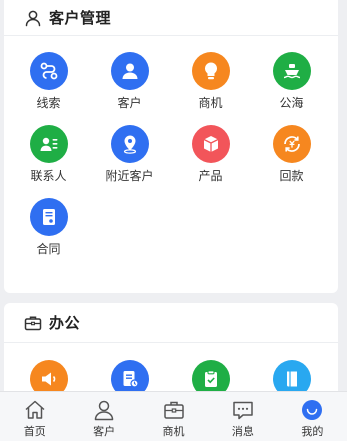 The width and height of the screenshot is (347, 441). What do you see at coordinates (48, 103) in the screenshot?
I see `app-label: 线索` at bounding box center [48, 103].